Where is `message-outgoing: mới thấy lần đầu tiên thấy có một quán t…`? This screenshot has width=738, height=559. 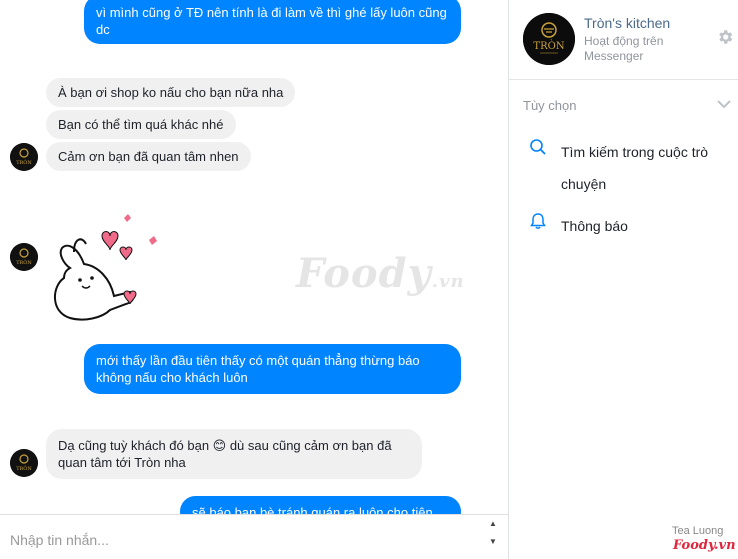 message-outgoing: mới thấy lần đầu tiên thấy có một quán t… is located at coordinates (272, 369).